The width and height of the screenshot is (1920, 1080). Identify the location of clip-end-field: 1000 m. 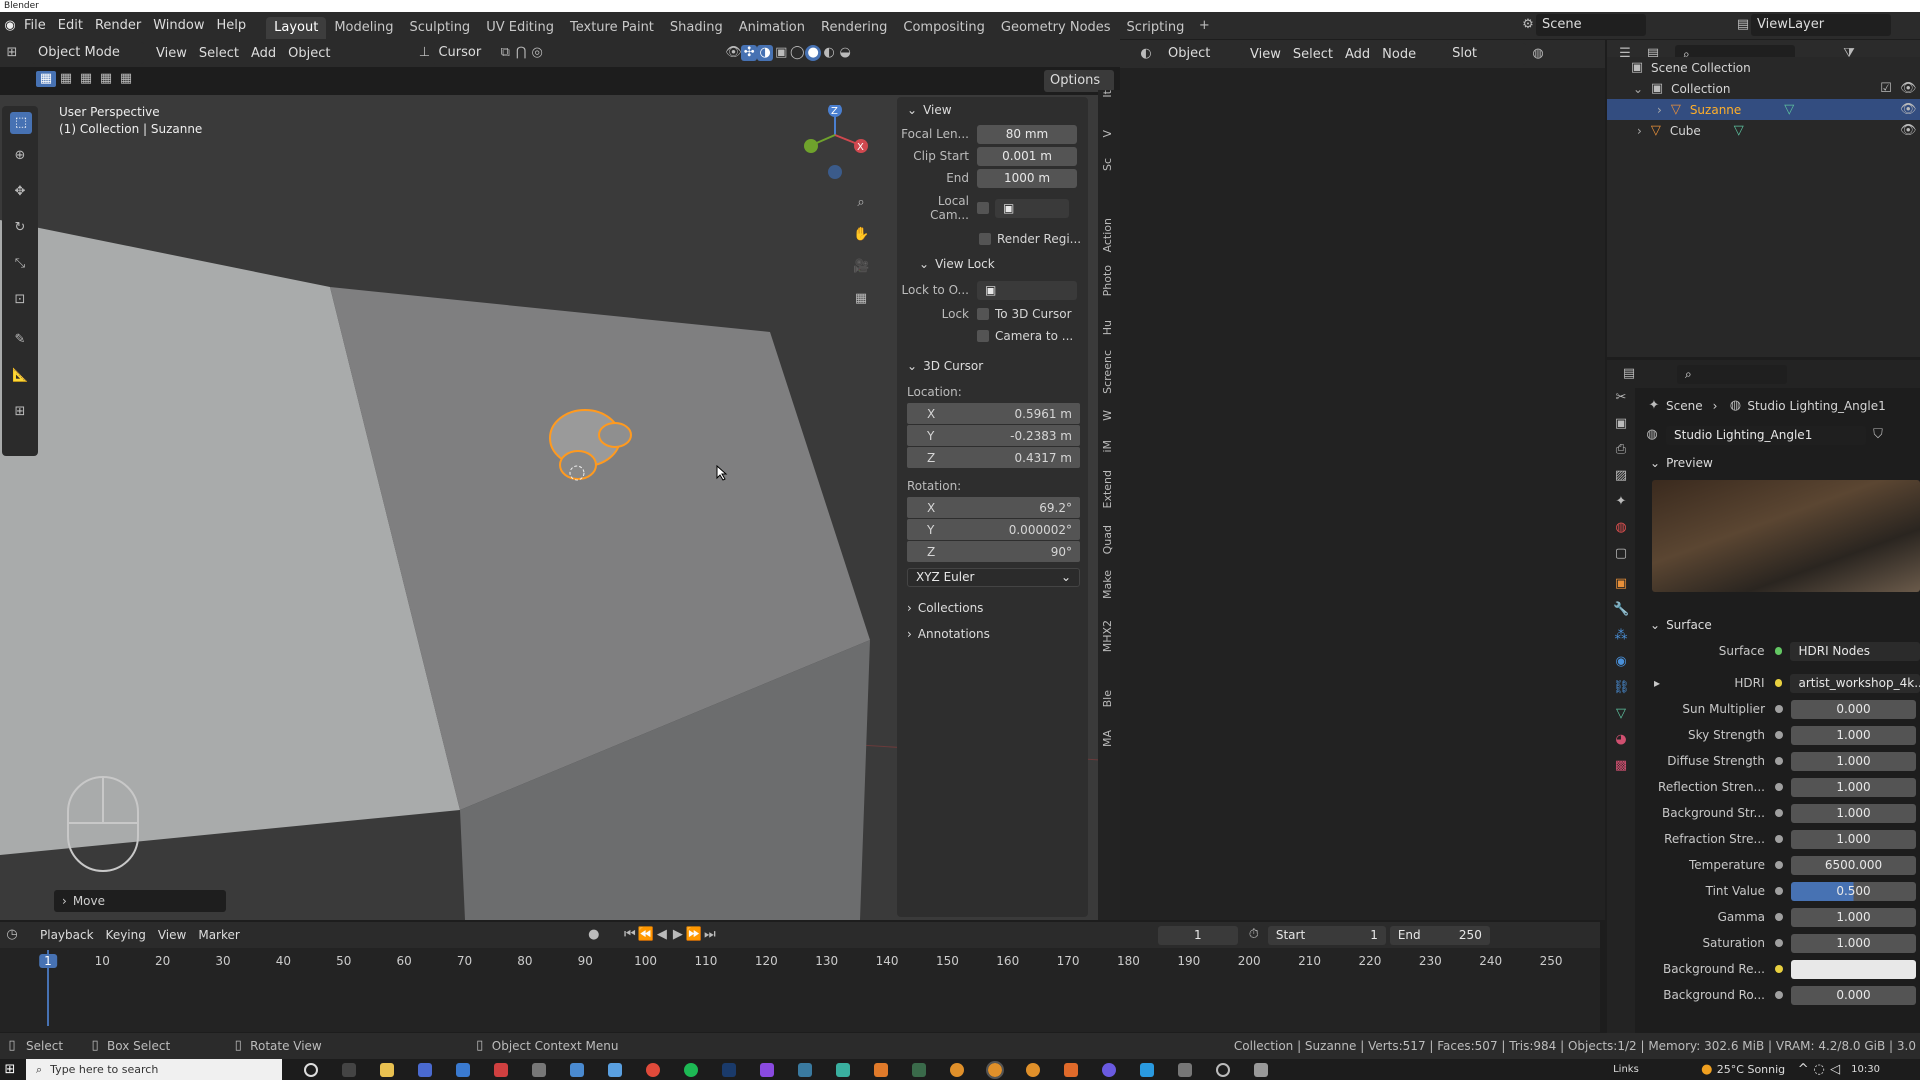
(1027, 178).